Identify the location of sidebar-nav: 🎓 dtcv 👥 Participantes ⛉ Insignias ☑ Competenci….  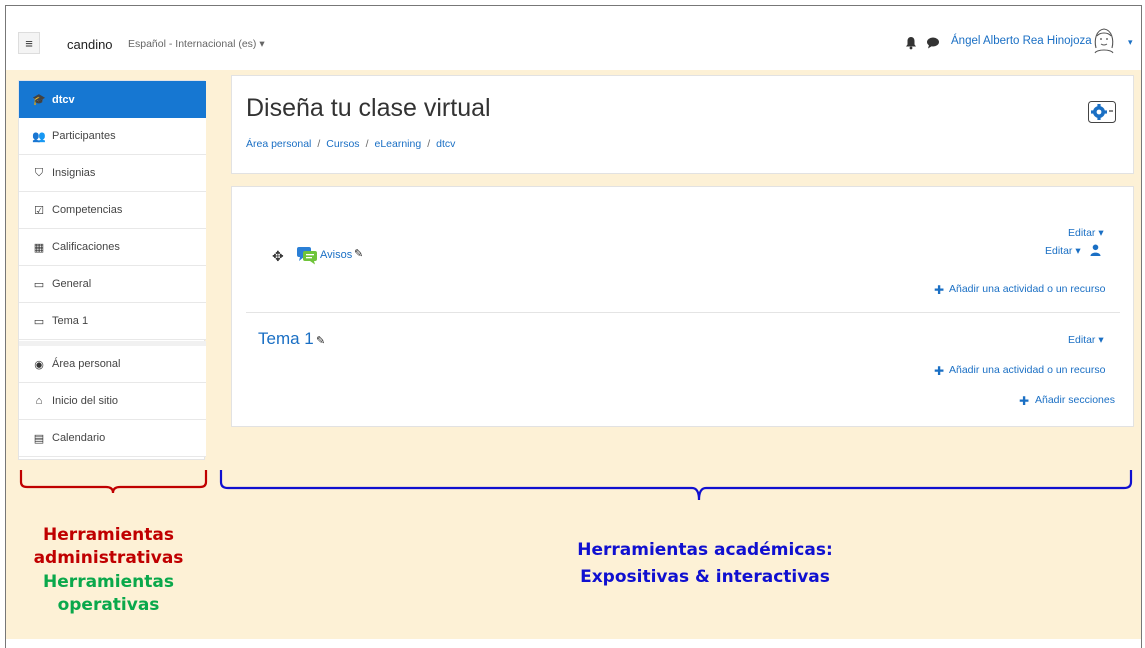
(112, 270).